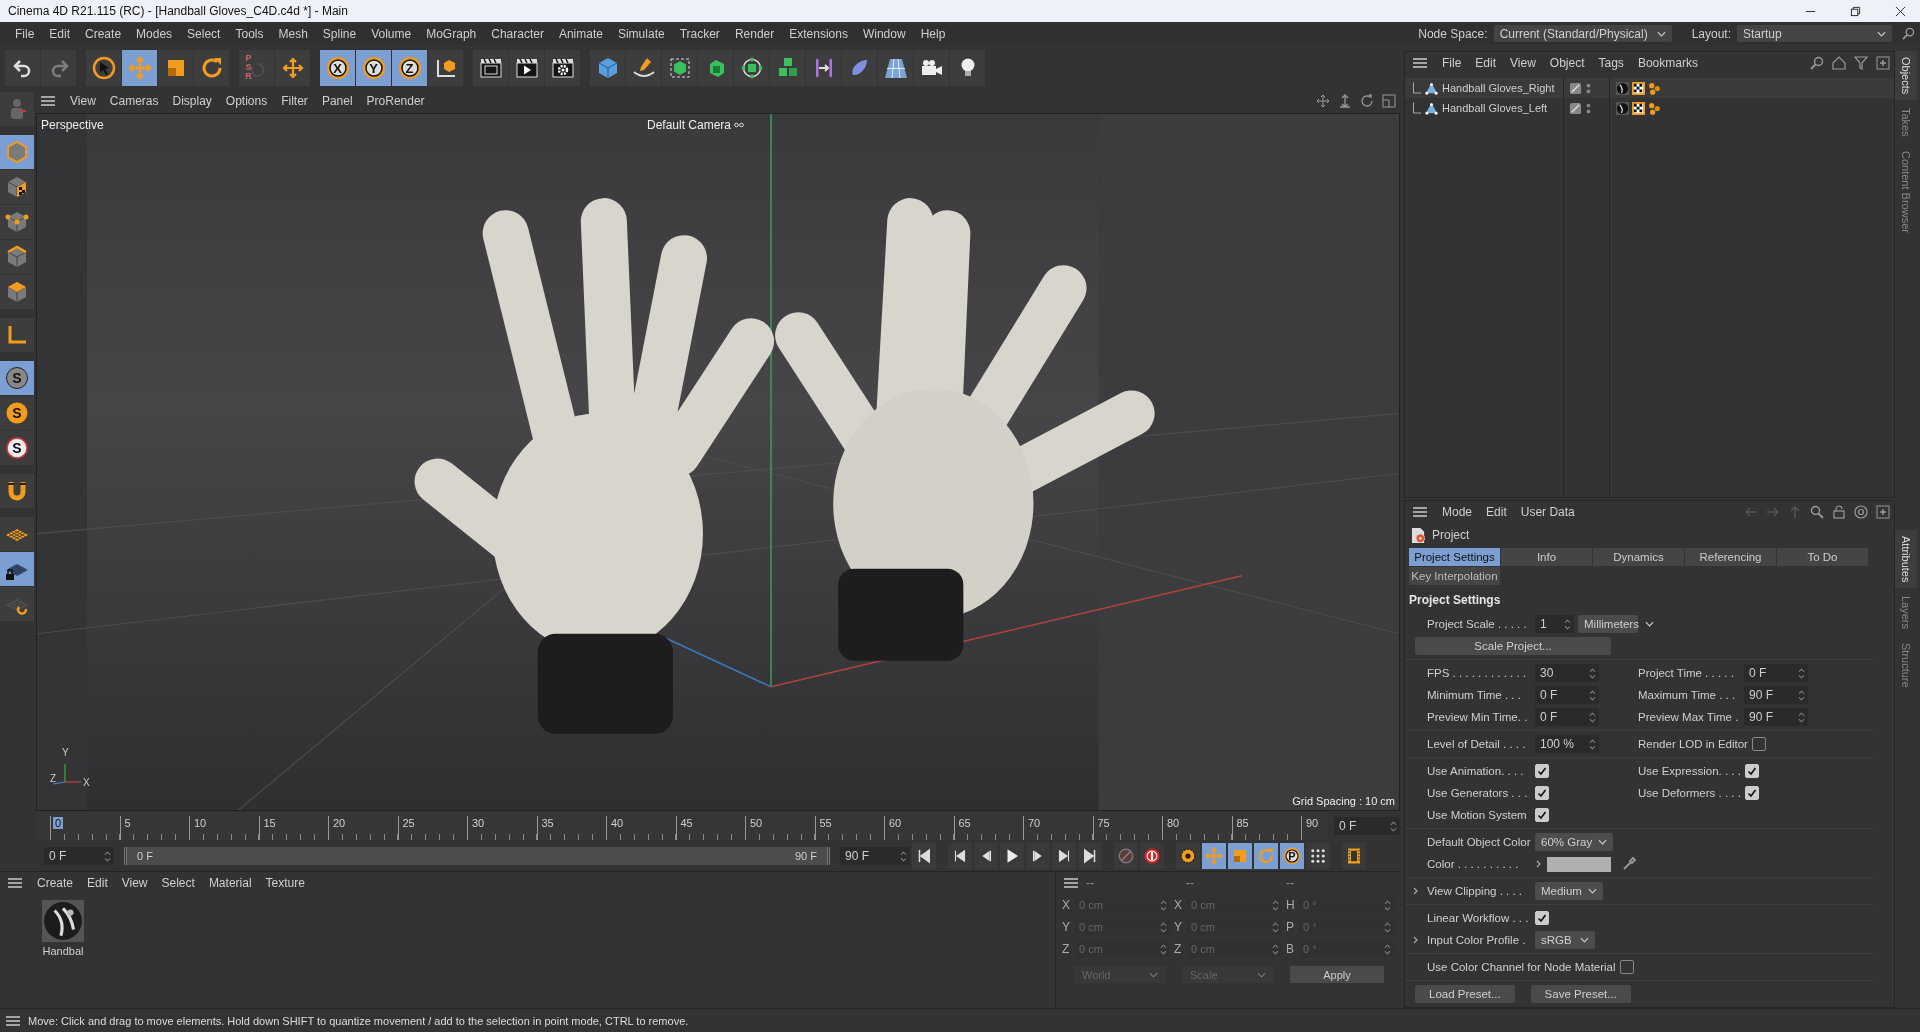  What do you see at coordinates (104, 33) in the screenshot?
I see `menu-item: Create` at bounding box center [104, 33].